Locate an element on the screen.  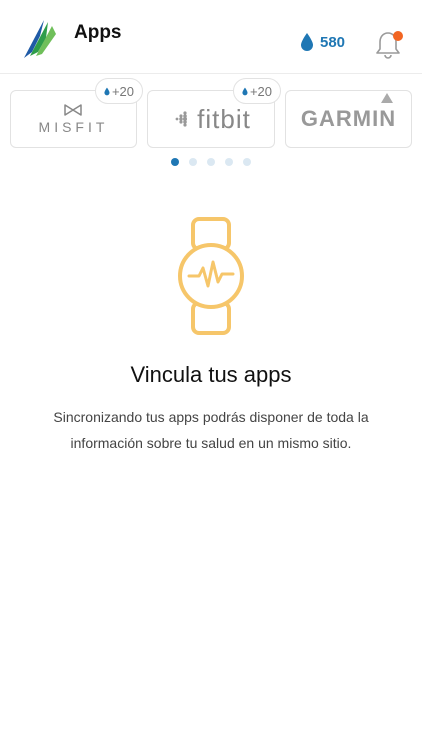
garmin-name: GARMIN is located at coordinates (348, 118).